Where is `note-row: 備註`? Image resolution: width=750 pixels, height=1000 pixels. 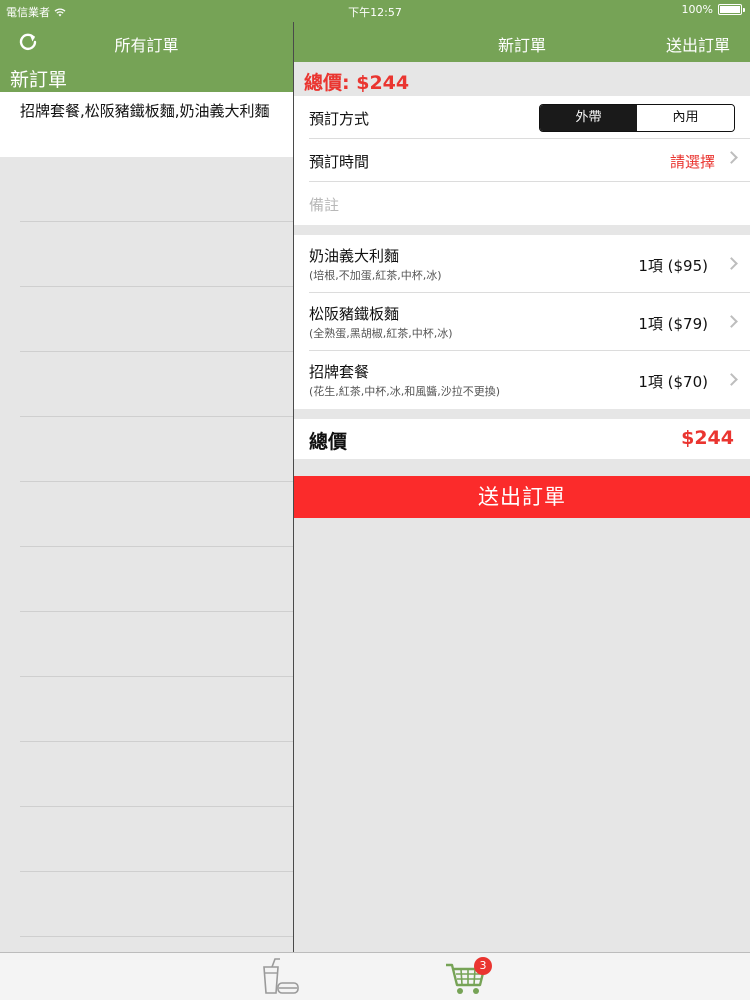 note-row: 備註 is located at coordinates (529, 203).